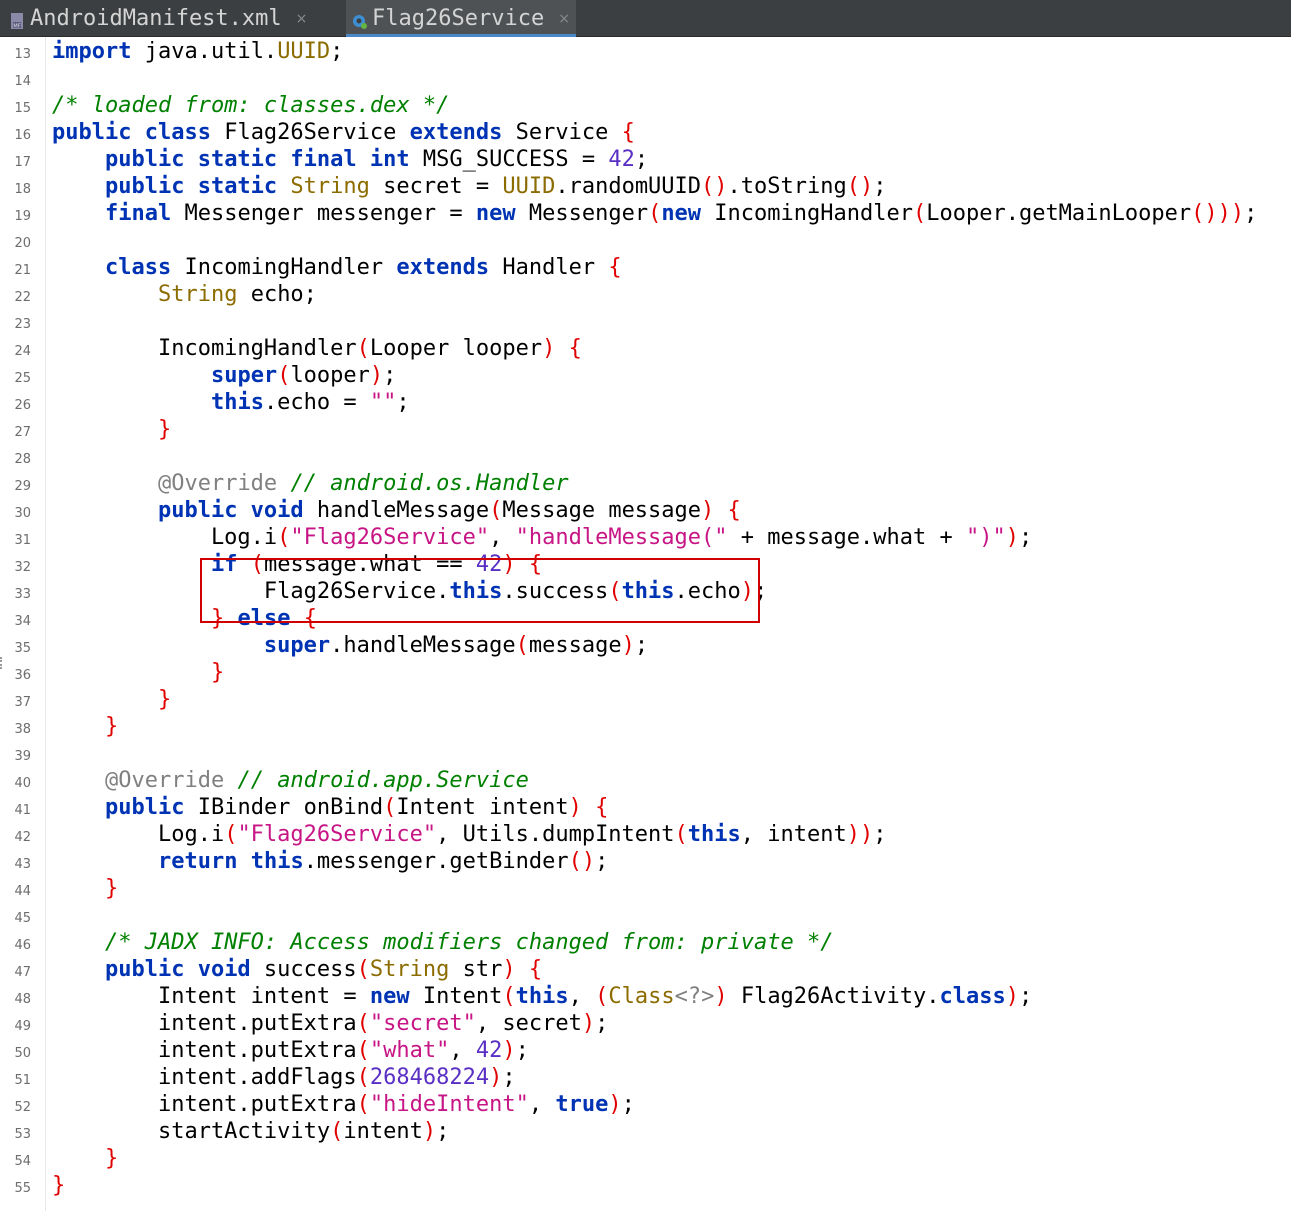  Describe the element at coordinates (645, 429) in the screenshot. I see `code-line: 27 }` at that location.